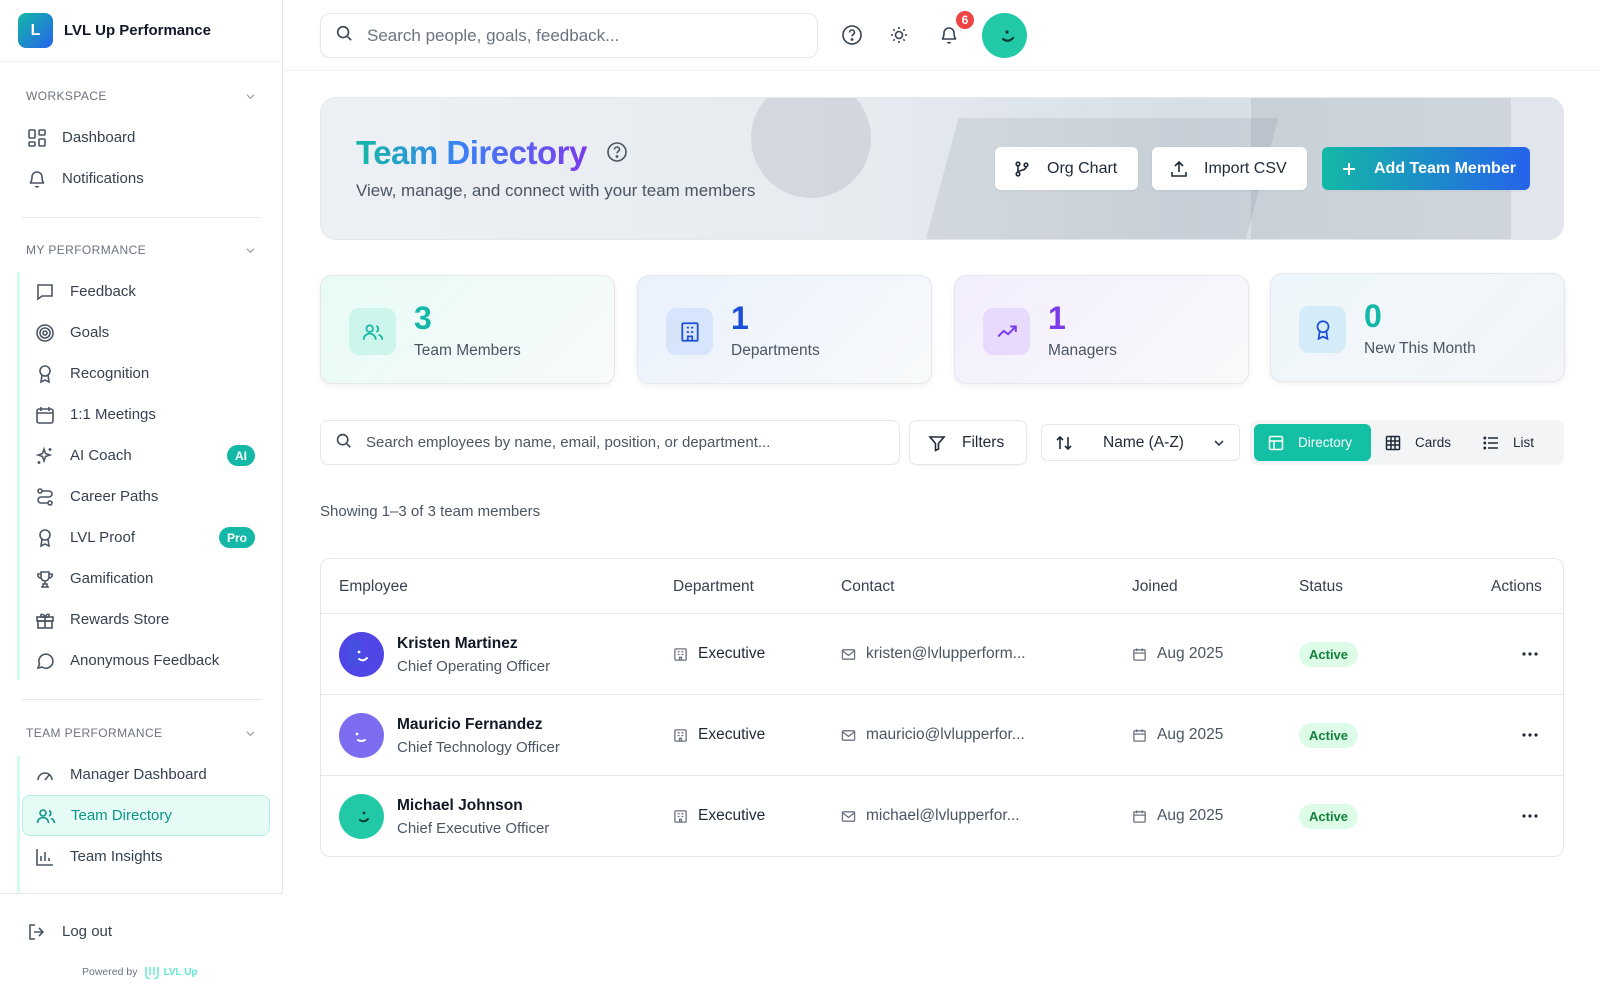 The height and width of the screenshot is (1000, 1600). I want to click on topbar: 6, so click(942, 35).